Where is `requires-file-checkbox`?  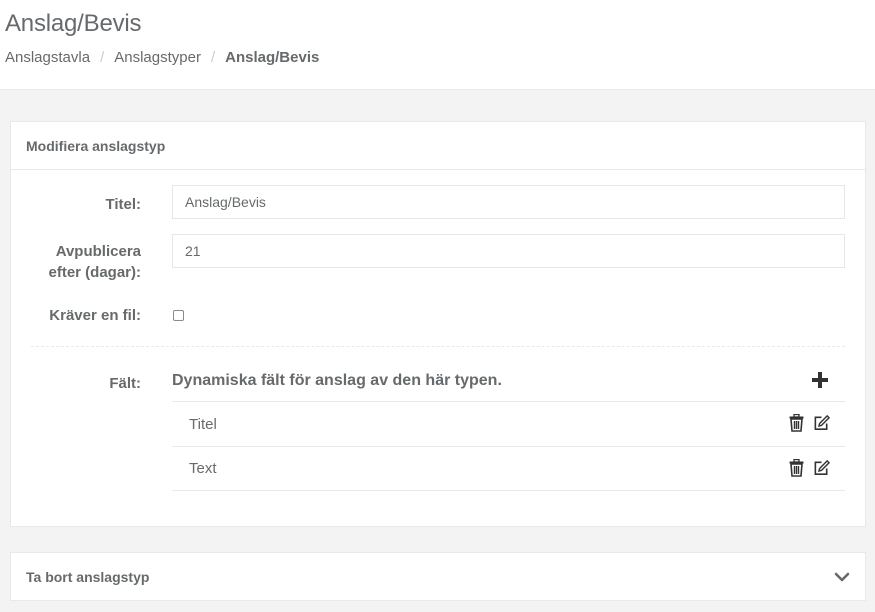 requires-file-checkbox is located at coordinates (178, 315).